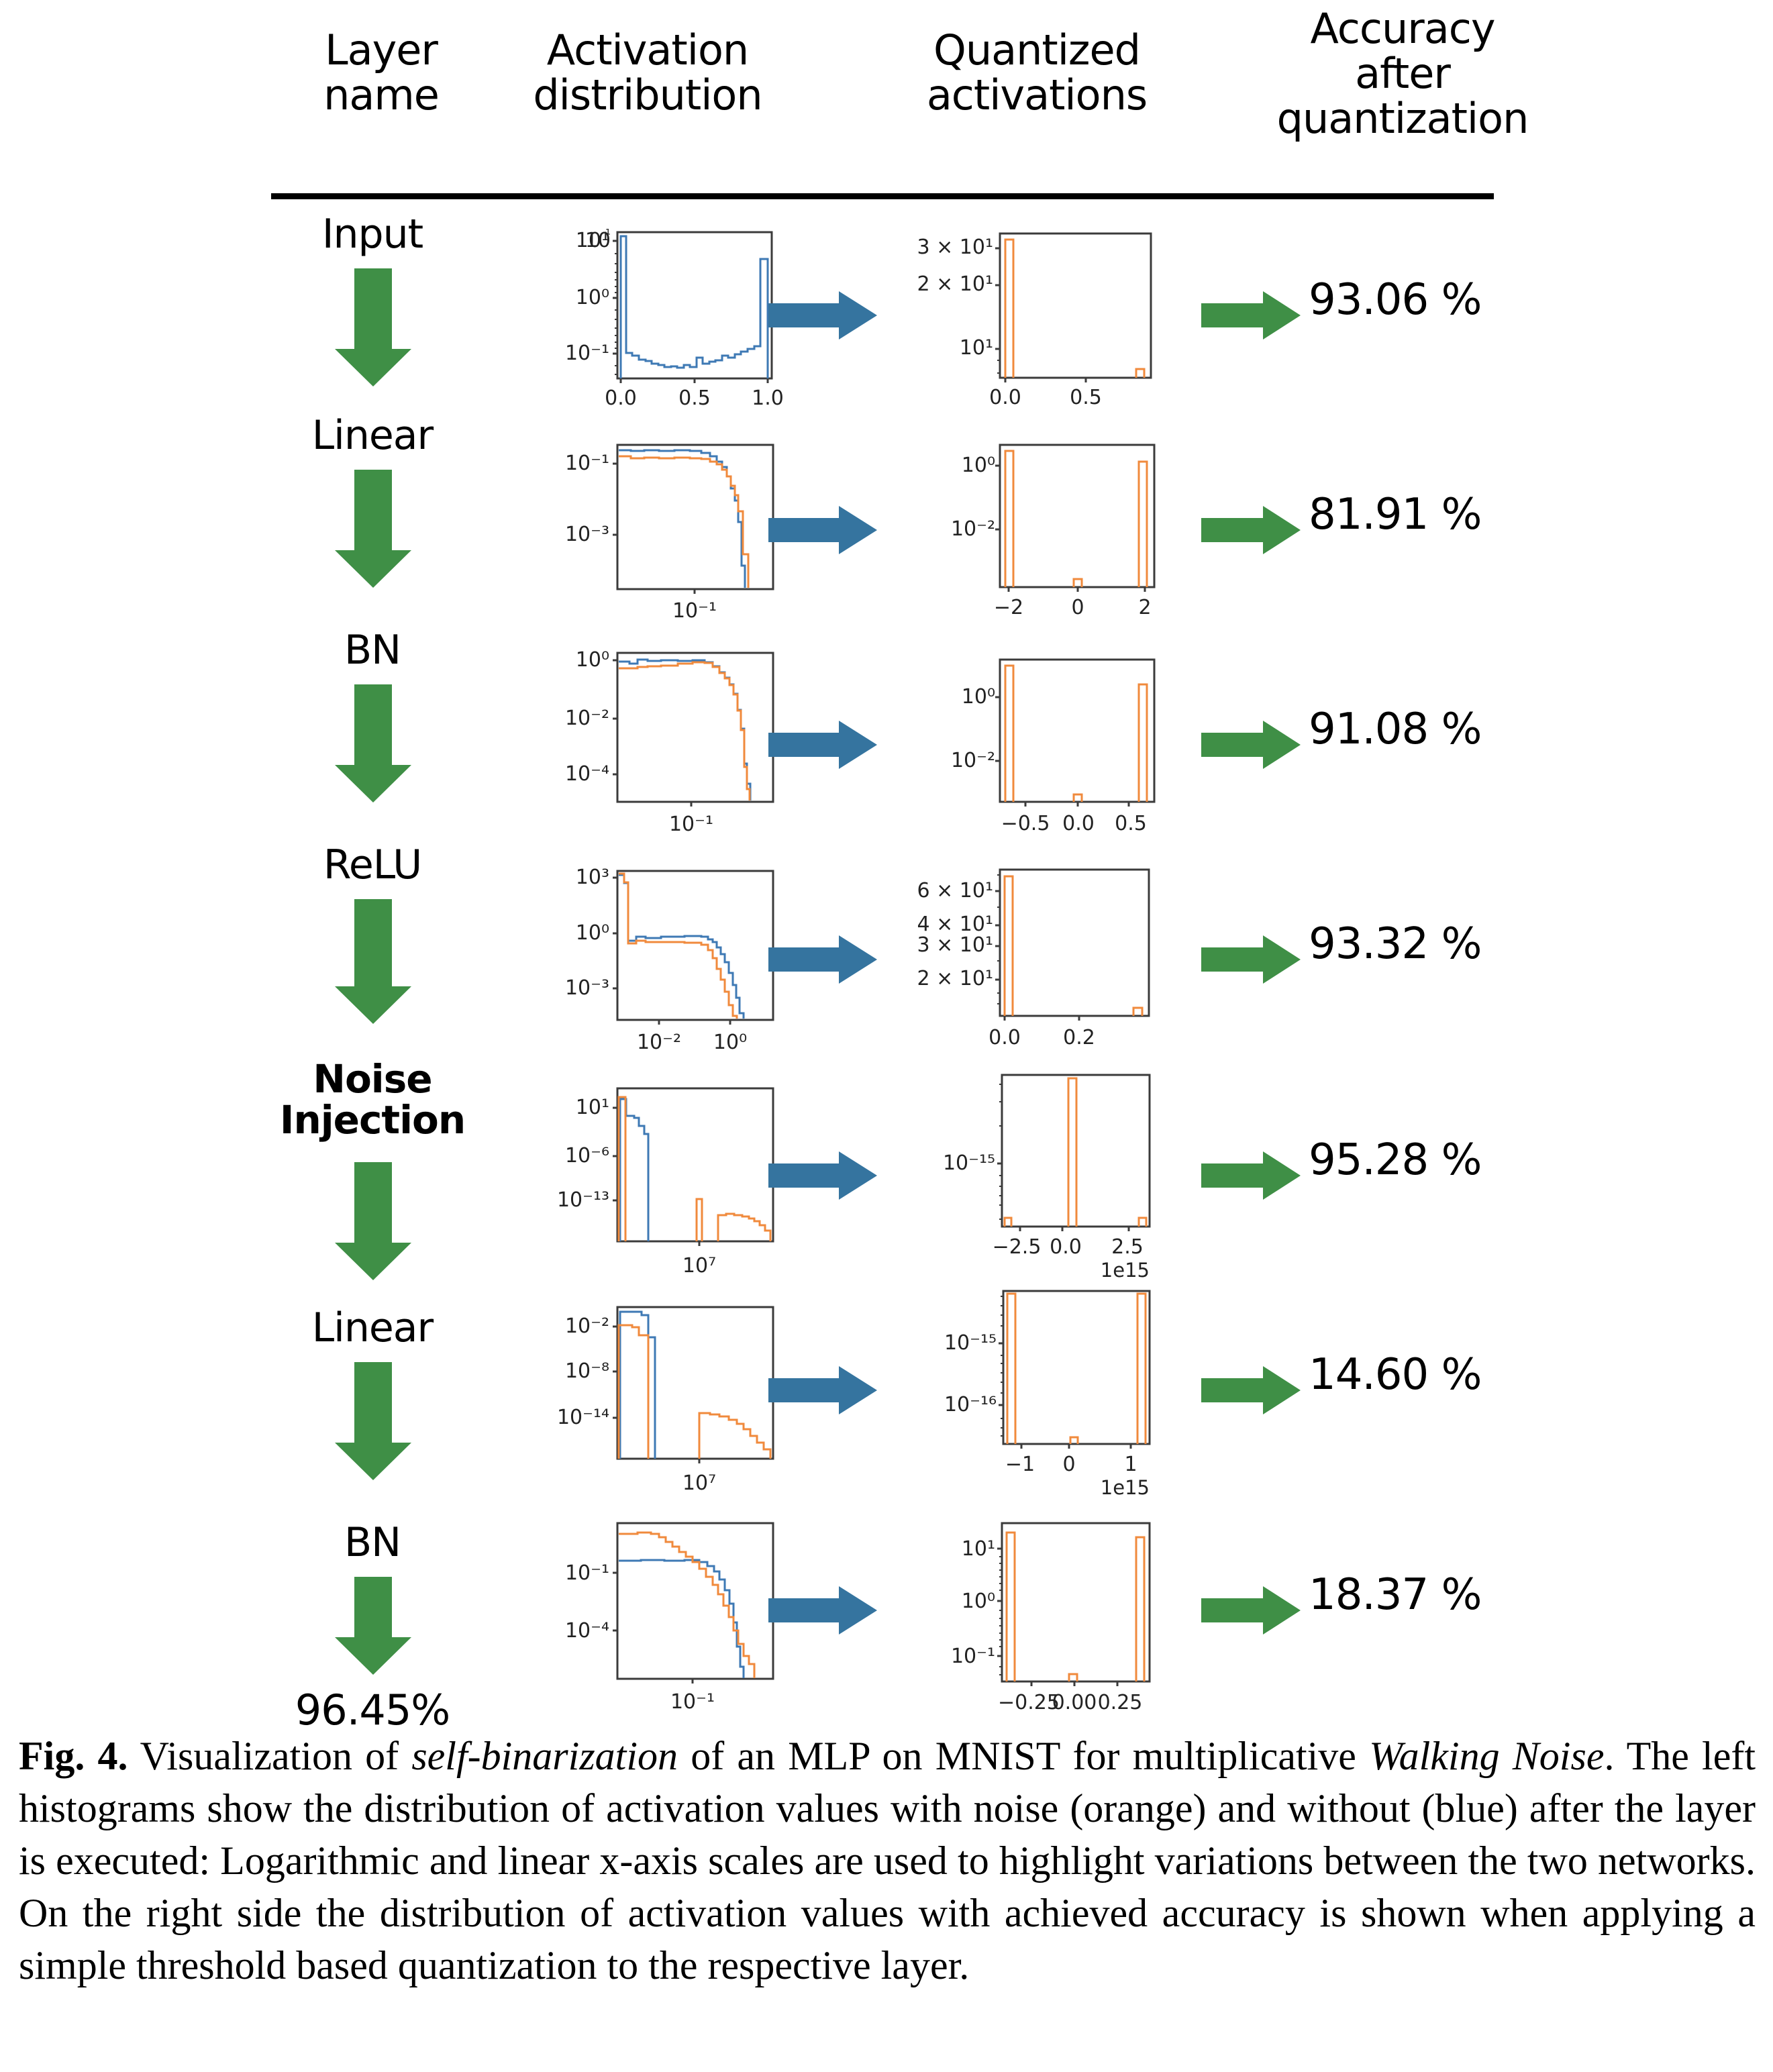  Describe the element at coordinates (1024, 1756) in the screenshot. I see `caption-text-2: of an MLP on MNIST for multiplicative` at that location.